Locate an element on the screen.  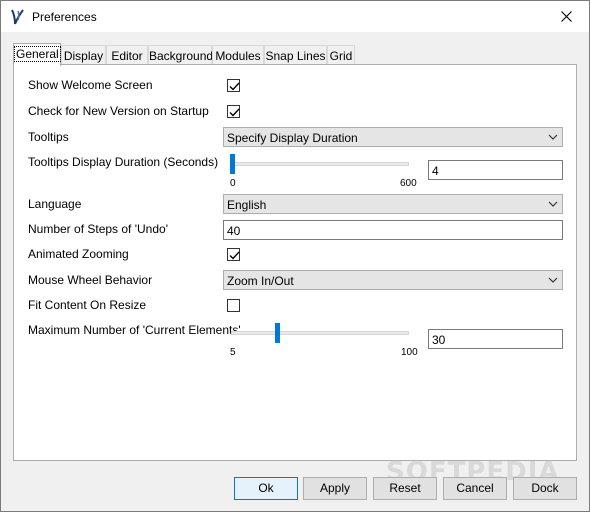
tab-label: General is located at coordinates (37, 54).